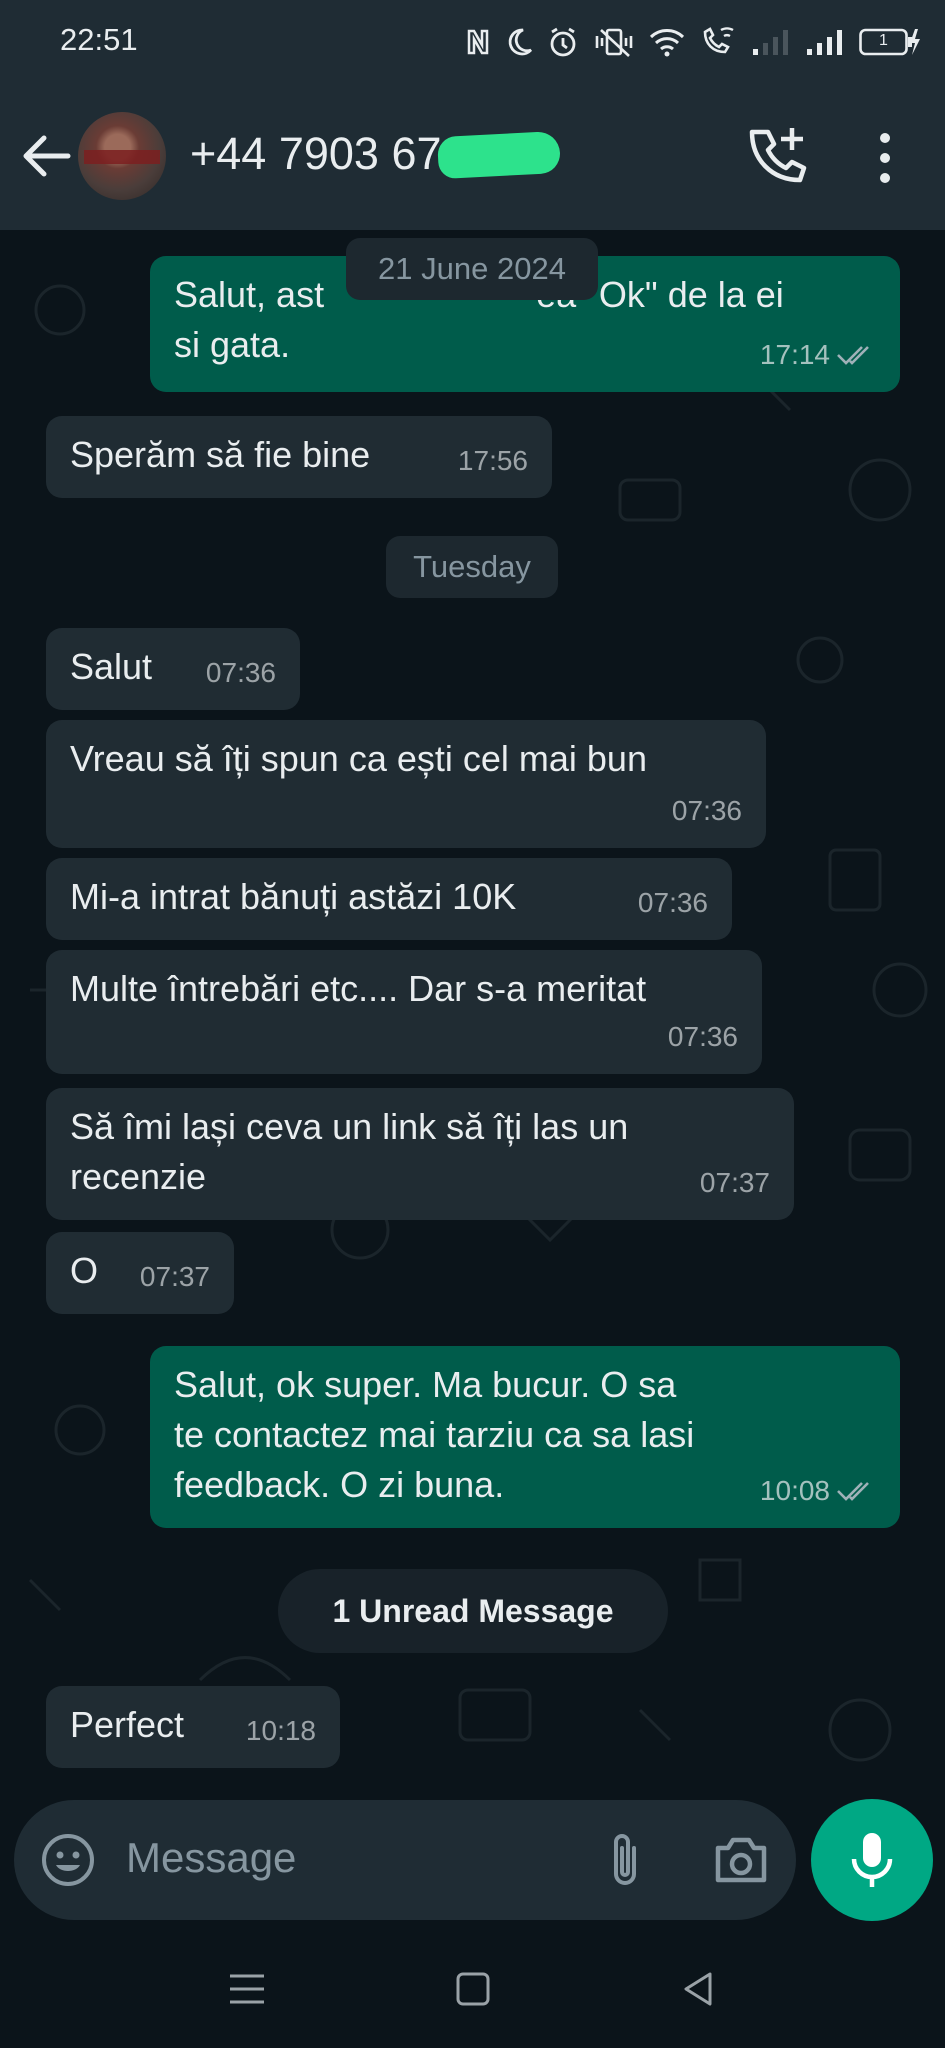 The image size is (945, 2048). I want to click on camera-icon, so click(741, 1860).